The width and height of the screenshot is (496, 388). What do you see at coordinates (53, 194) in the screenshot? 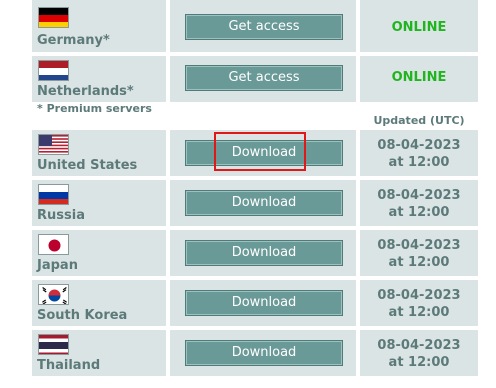
I see `russia-flag-icon` at bounding box center [53, 194].